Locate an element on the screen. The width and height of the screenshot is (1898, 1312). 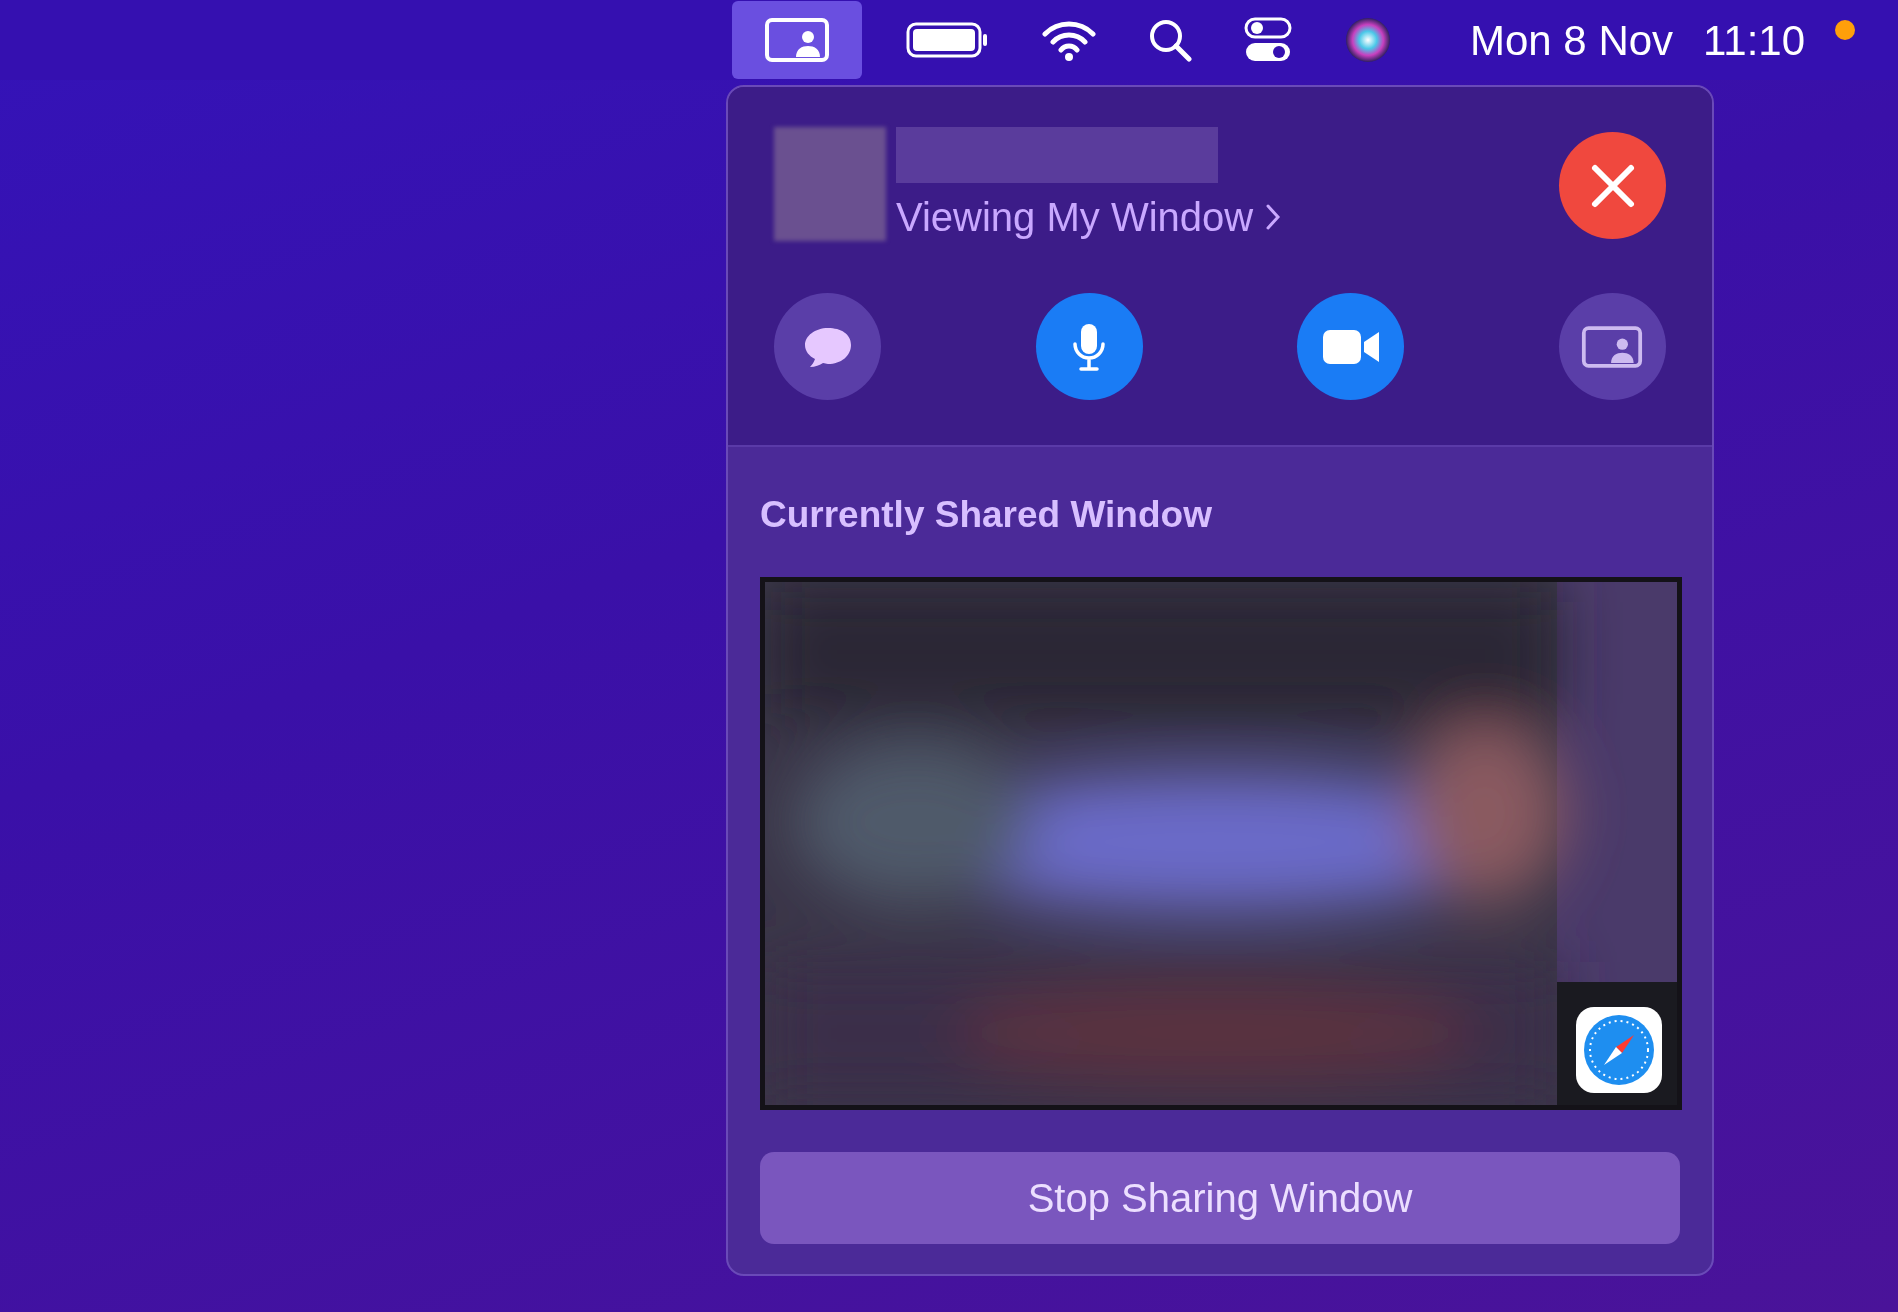
siri-icon is located at coordinates (1368, 40).